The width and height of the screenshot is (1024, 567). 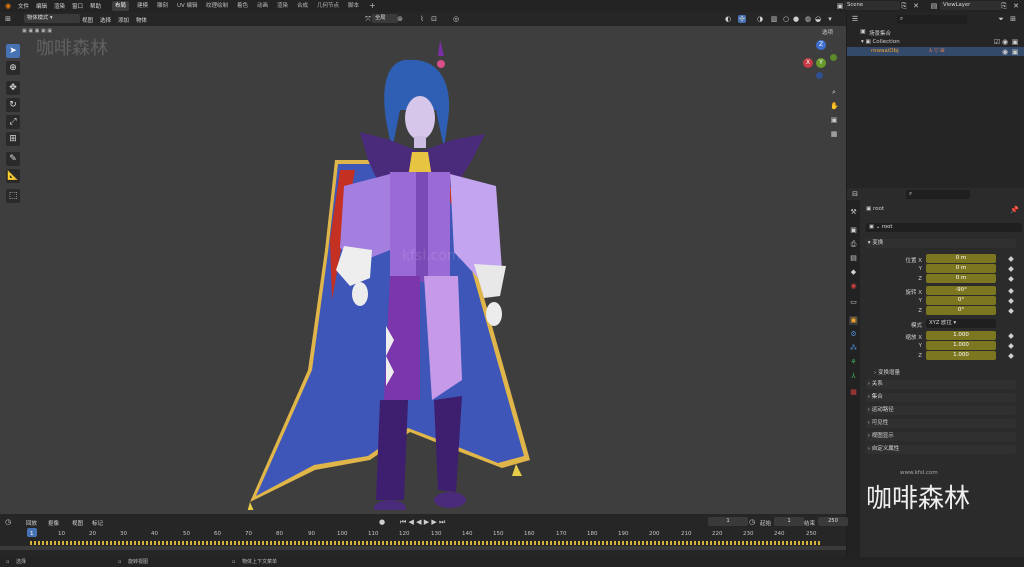 I want to click on gizmo-neg-y, so click(x=833, y=57).